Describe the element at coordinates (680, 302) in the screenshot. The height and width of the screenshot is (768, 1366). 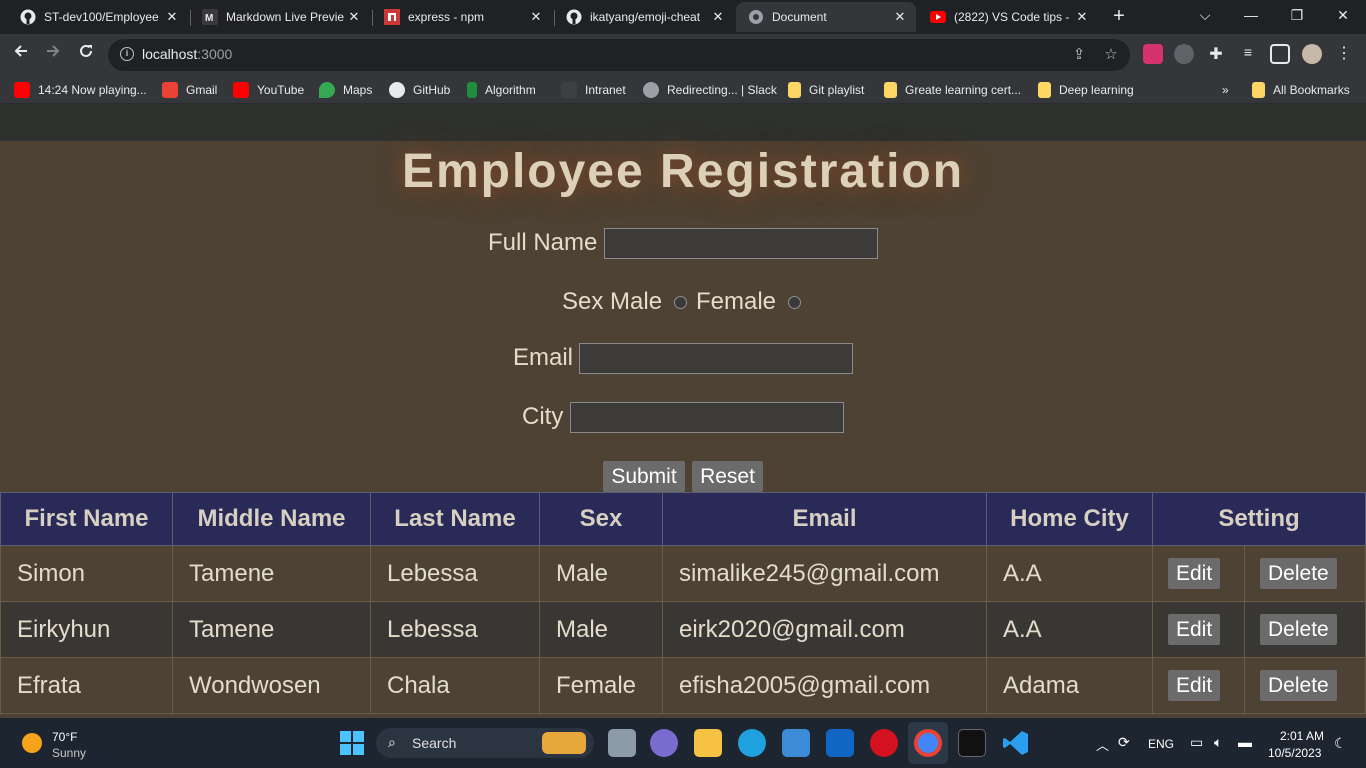
I see `male-radio` at that location.